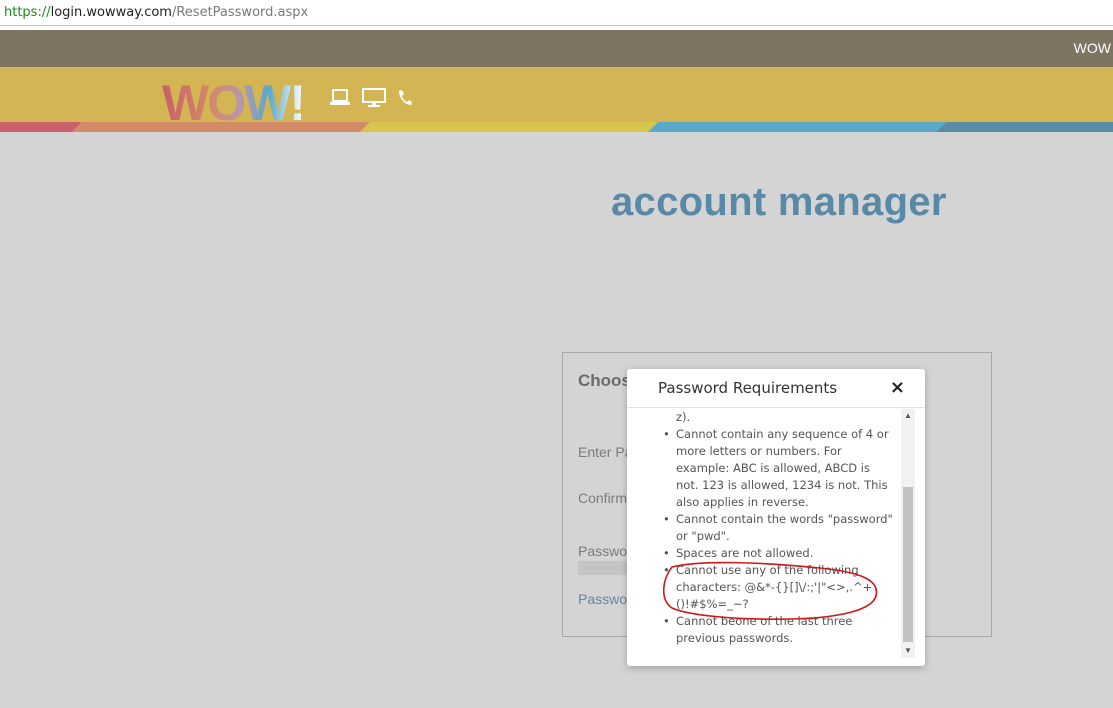  What do you see at coordinates (405, 97) in the screenshot?
I see `phone-icon` at bounding box center [405, 97].